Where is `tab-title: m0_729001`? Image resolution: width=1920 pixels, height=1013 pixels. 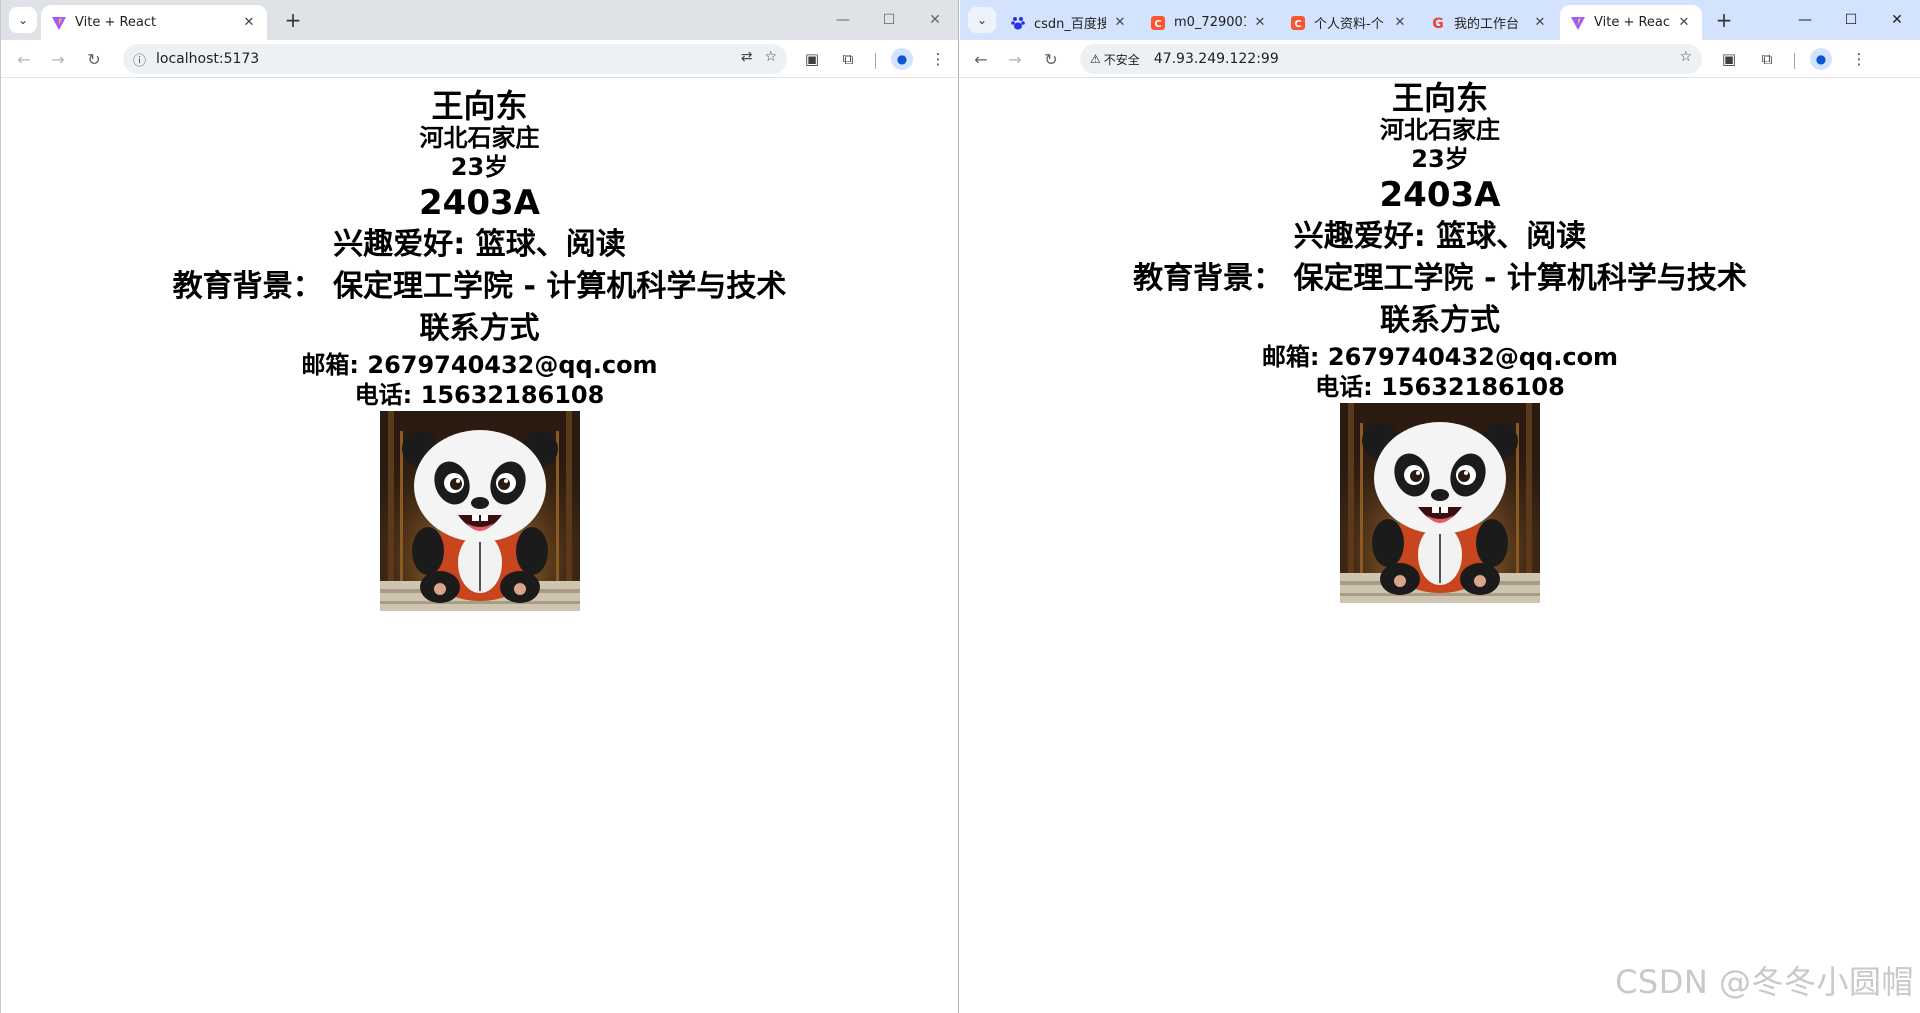
tab-title: m0_729001 is located at coordinates (1210, 22).